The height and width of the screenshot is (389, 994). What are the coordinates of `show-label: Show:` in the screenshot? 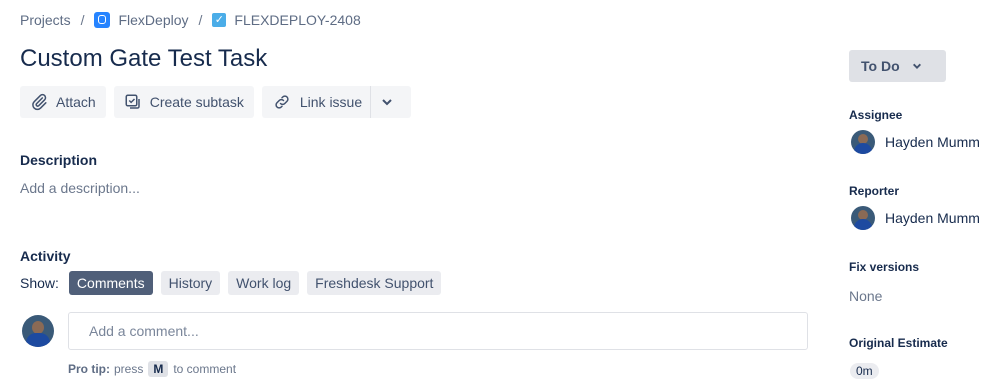 It's located at (39, 283).